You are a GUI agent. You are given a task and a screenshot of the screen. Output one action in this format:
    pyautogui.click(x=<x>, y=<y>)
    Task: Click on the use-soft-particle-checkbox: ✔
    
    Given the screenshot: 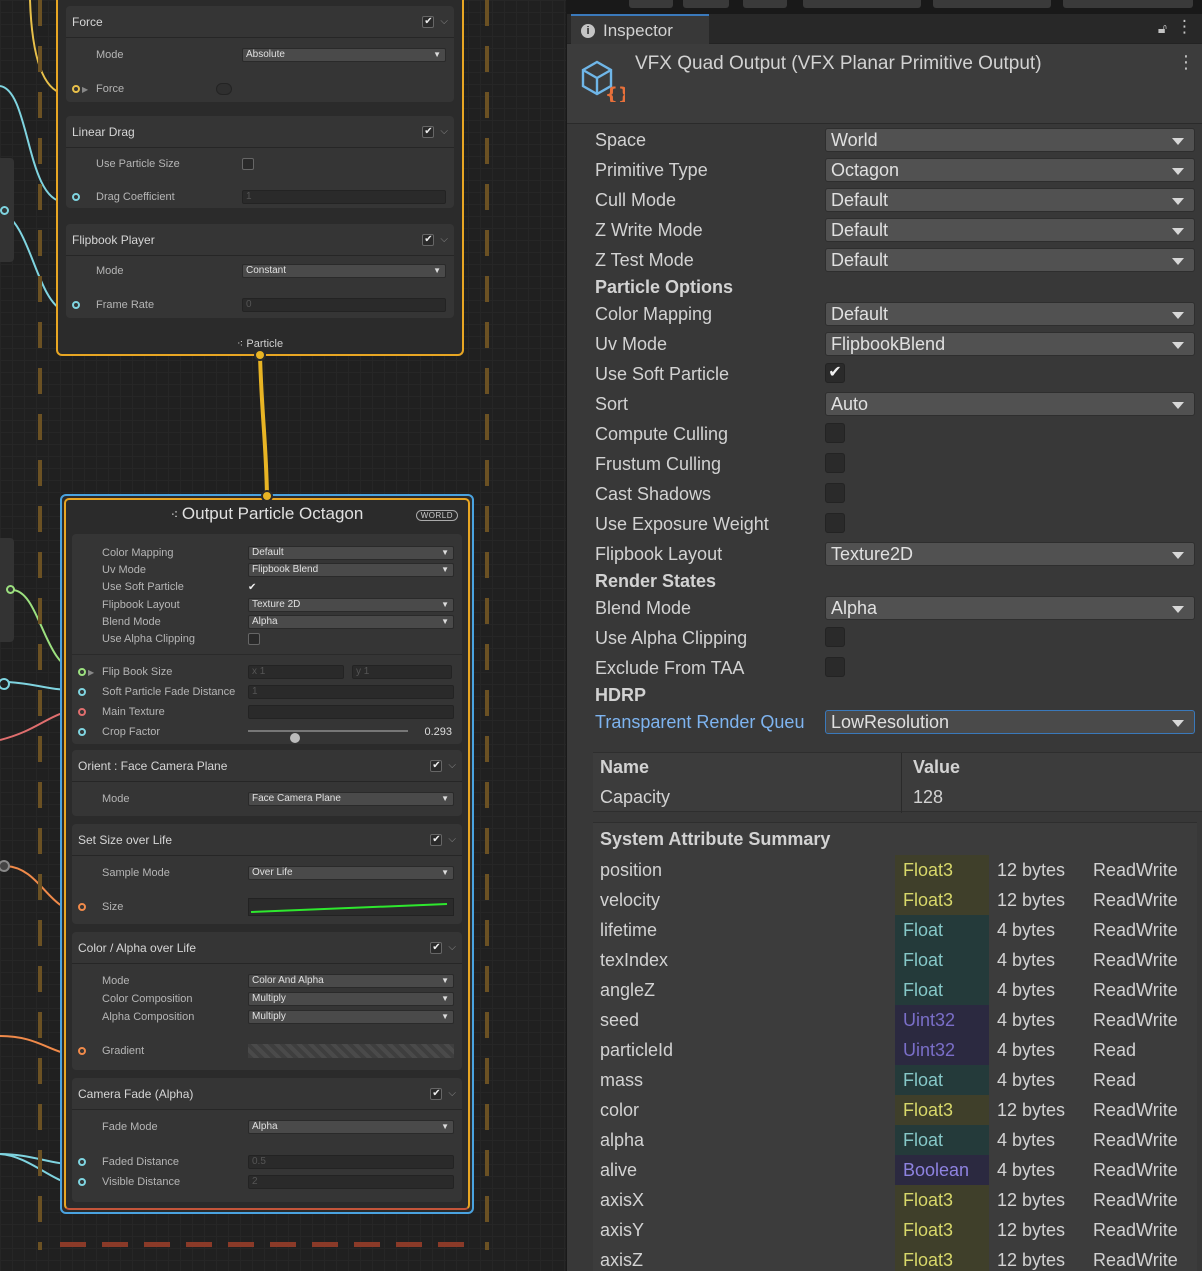 What is the action you would take?
    pyautogui.click(x=252, y=587)
    